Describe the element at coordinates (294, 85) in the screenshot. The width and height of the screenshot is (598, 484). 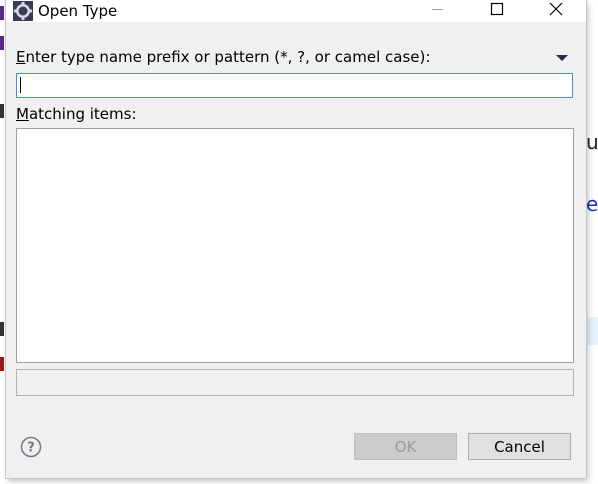
I see `type-pattern-input` at that location.